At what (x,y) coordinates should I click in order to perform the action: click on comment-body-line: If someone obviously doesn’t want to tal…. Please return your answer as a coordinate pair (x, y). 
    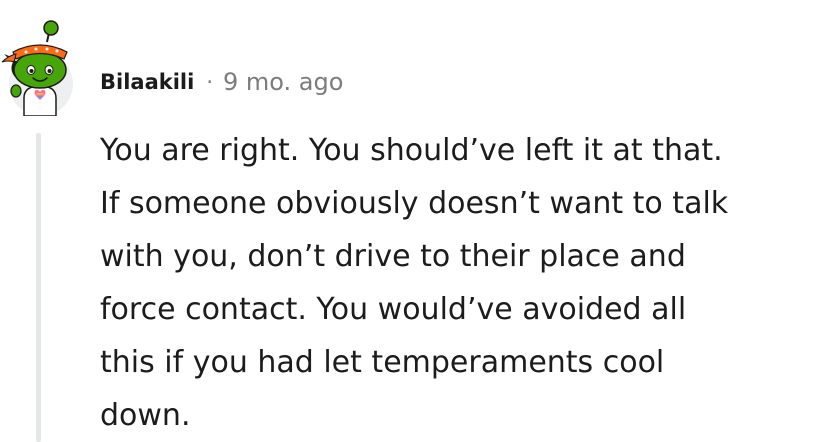
    Looking at the image, I should click on (414, 203).